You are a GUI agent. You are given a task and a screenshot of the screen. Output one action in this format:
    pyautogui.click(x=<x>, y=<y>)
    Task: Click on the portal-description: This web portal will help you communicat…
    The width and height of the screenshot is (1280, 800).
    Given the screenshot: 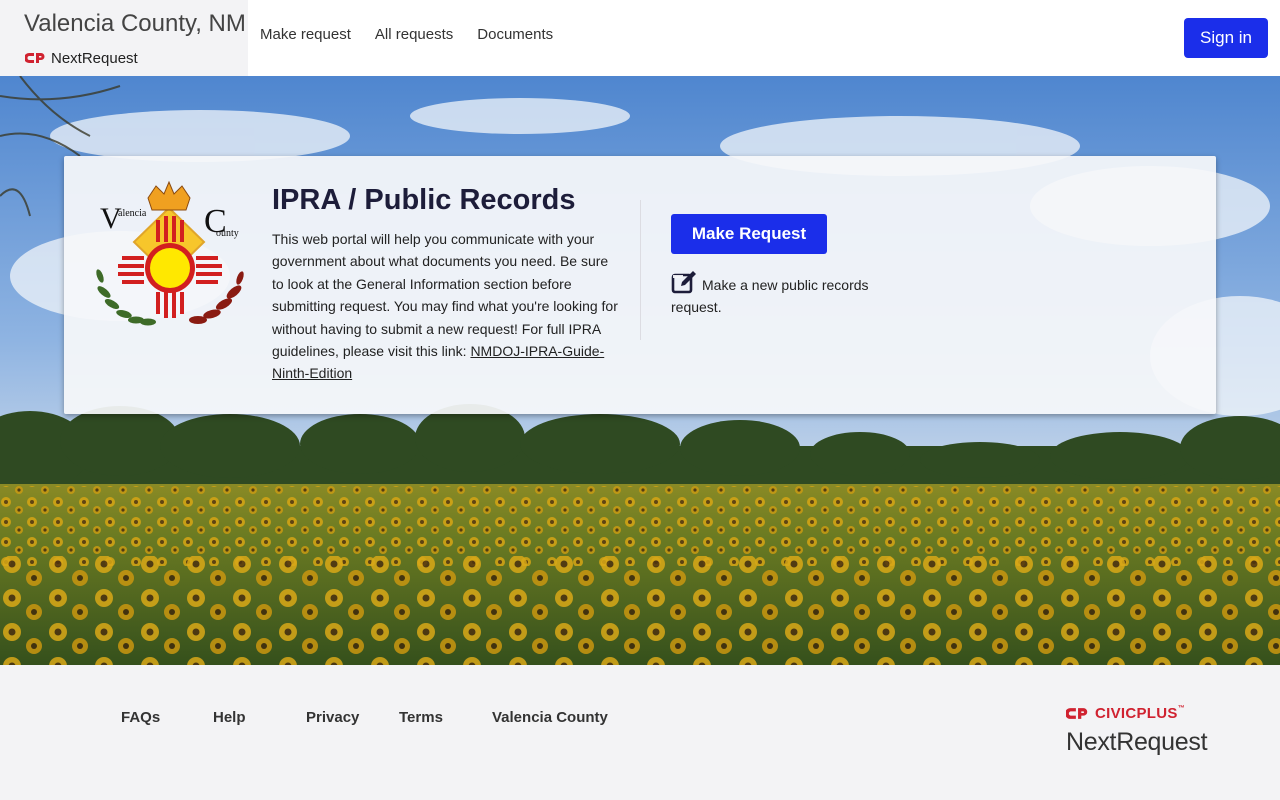 What is the action you would take?
    pyautogui.click(x=447, y=306)
    